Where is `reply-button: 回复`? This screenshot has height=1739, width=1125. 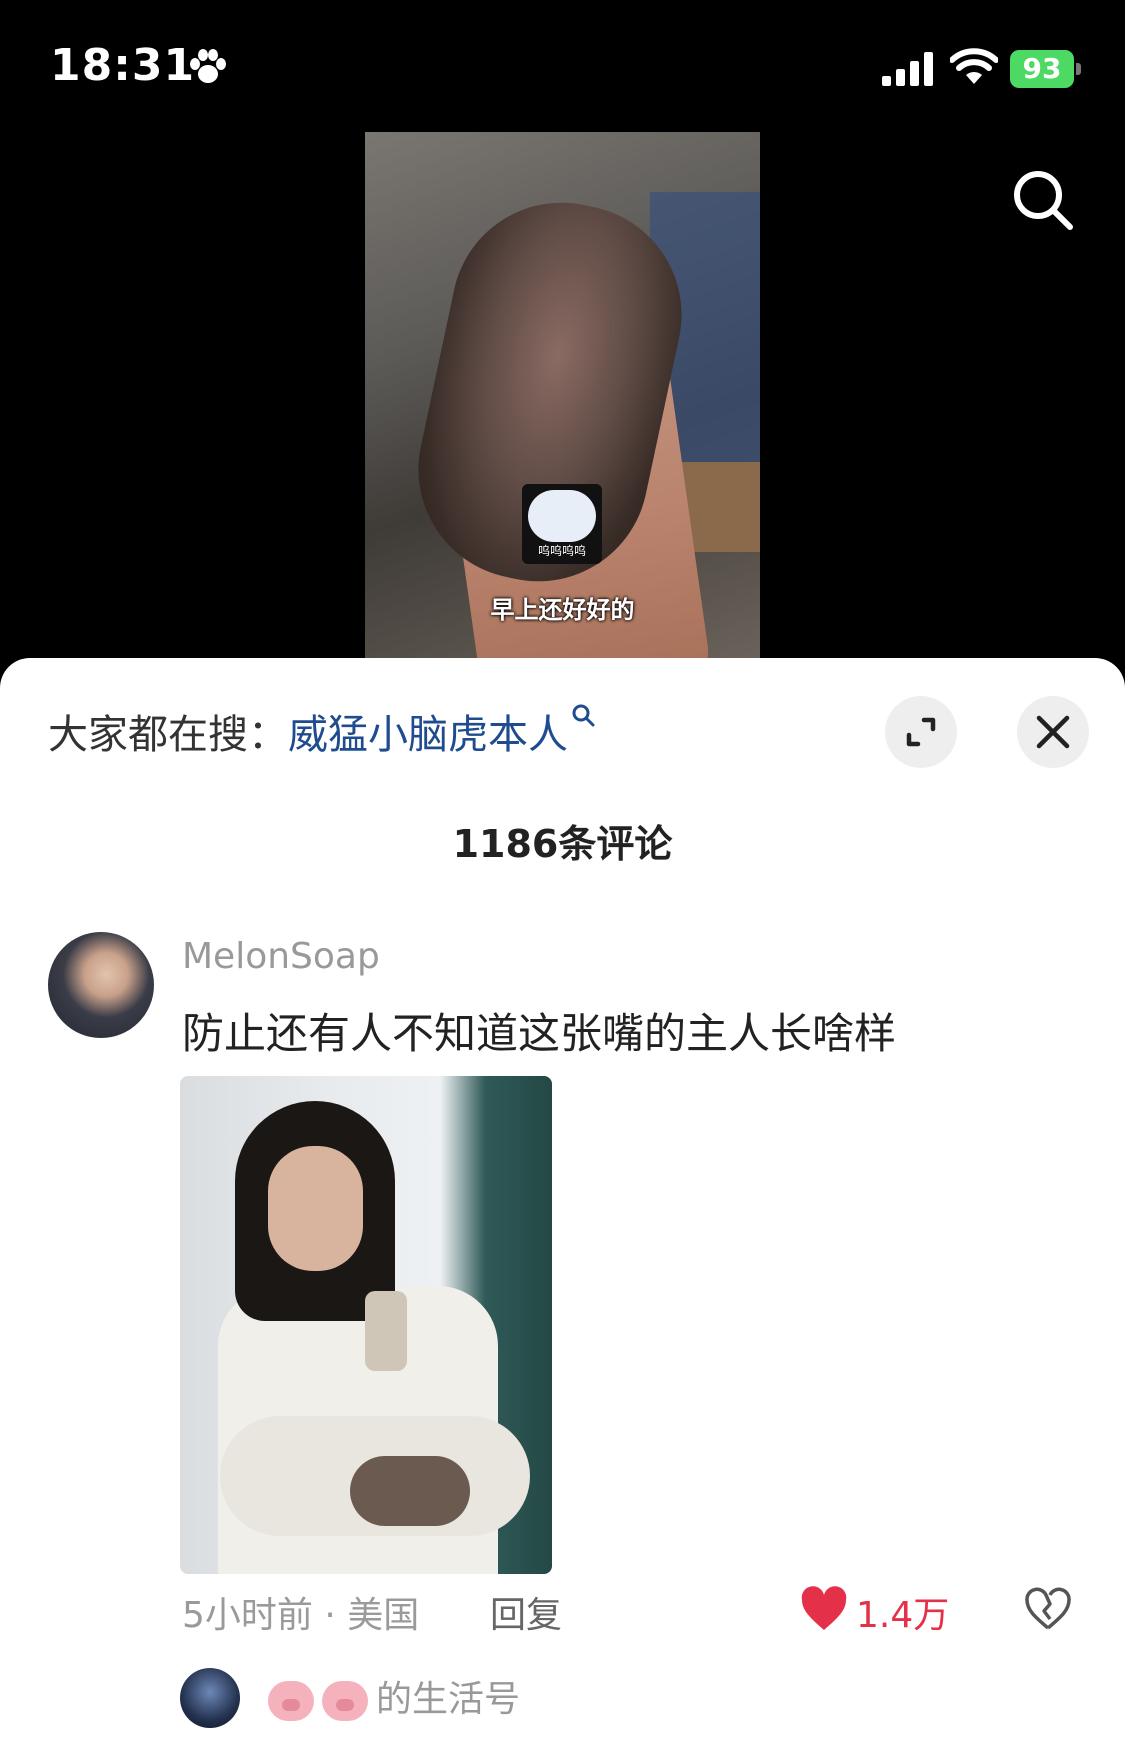
reply-button: 回复 is located at coordinates (526, 1612).